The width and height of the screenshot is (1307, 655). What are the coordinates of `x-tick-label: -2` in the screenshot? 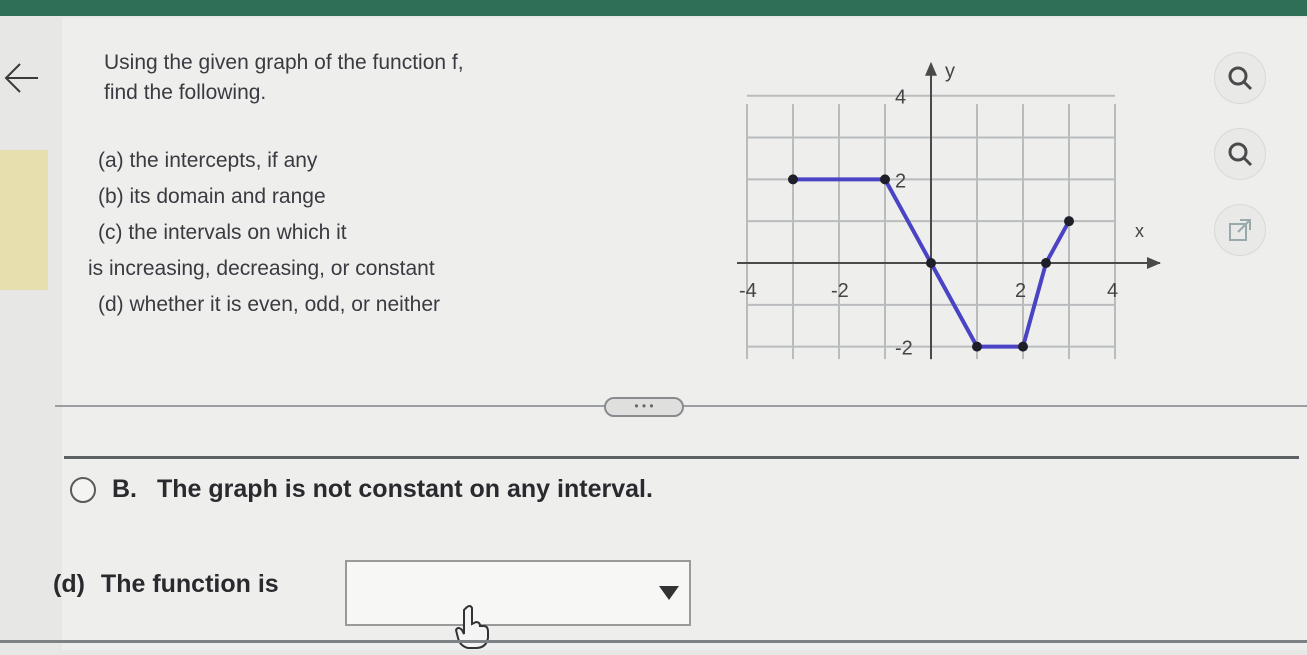 It's located at (840, 291).